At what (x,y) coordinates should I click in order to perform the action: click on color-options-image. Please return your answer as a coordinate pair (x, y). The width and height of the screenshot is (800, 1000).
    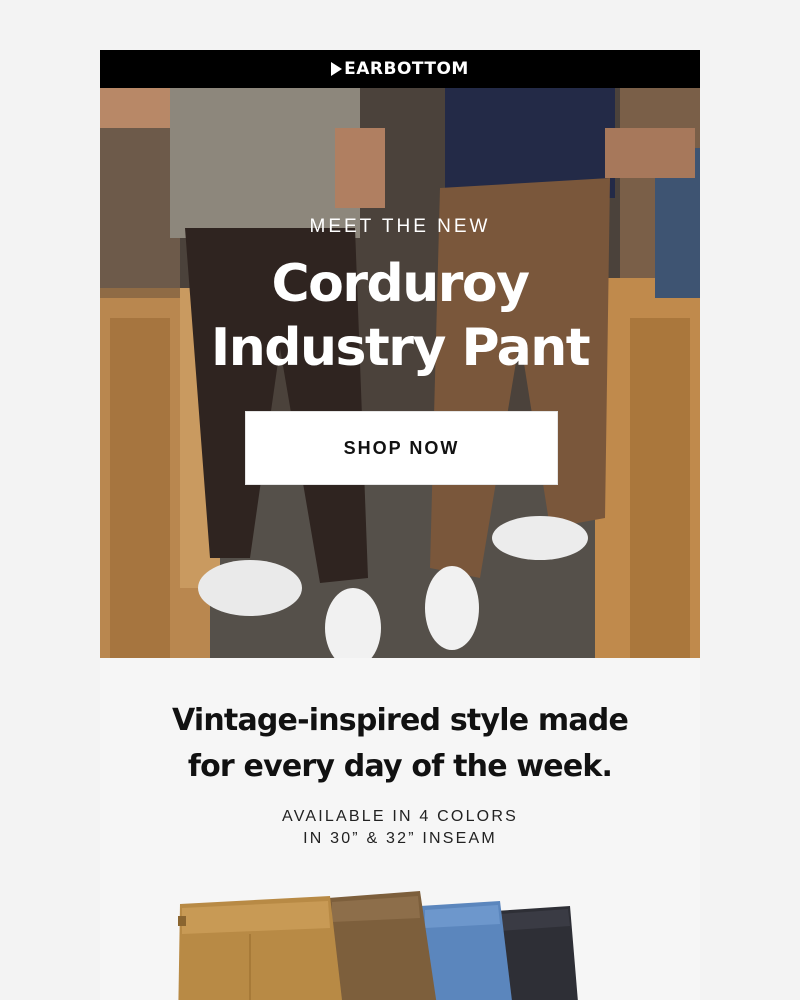
    Looking at the image, I should click on (400, 943).